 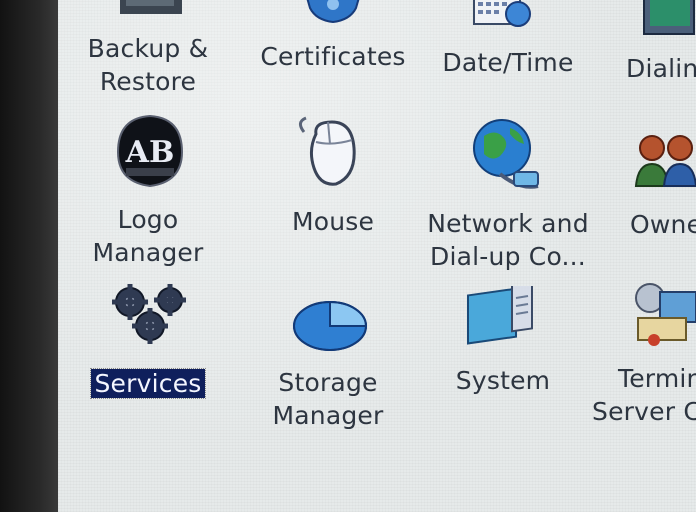 What do you see at coordinates (333, 13) in the screenshot?
I see `certificates-icon` at bounding box center [333, 13].